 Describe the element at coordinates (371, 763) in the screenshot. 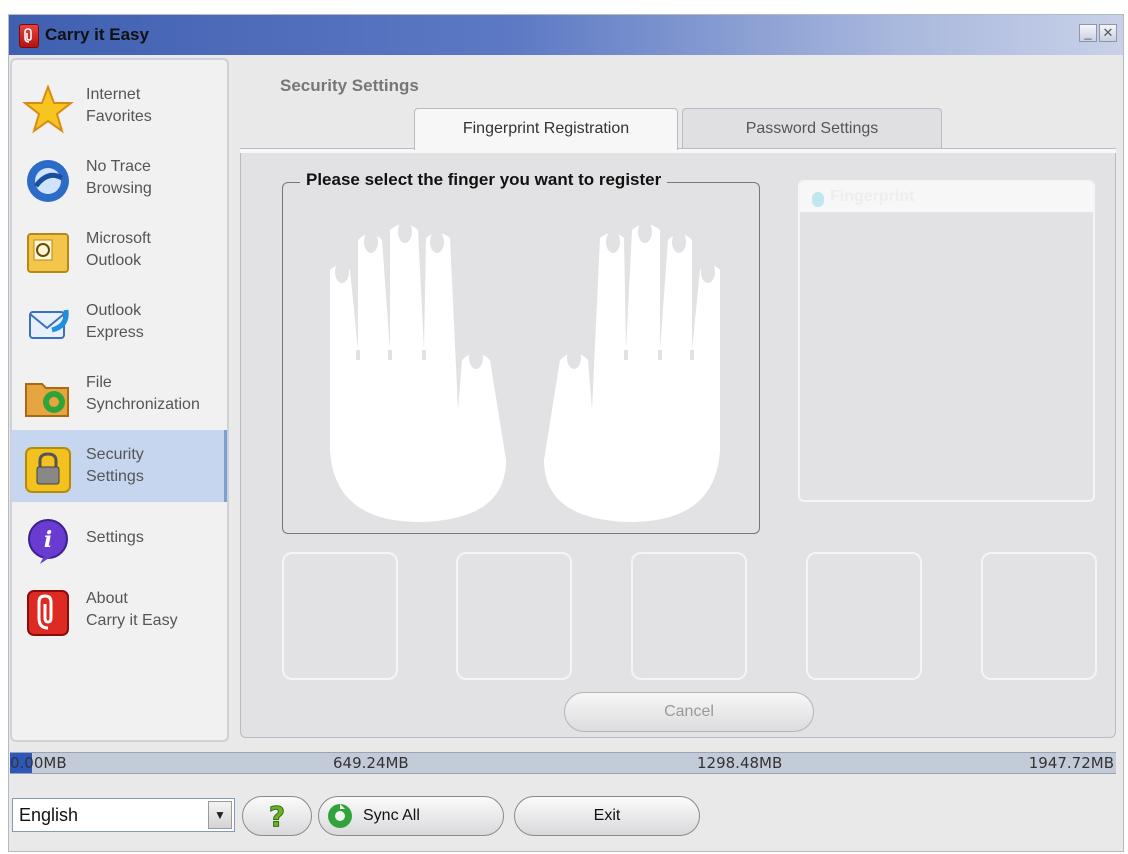

I see `capacity-label: 649.24MB` at that location.